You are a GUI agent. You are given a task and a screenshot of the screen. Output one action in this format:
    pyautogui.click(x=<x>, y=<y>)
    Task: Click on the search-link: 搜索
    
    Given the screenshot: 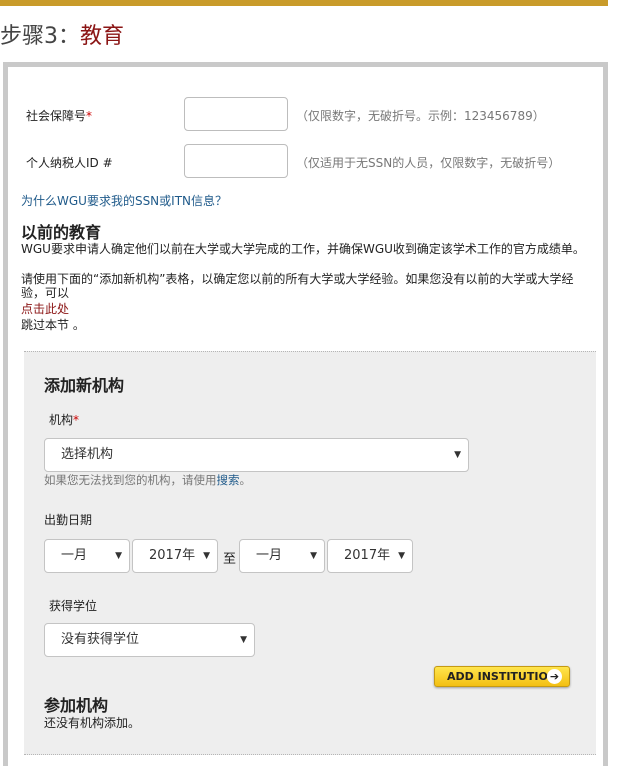 What is the action you would take?
    pyautogui.click(x=228, y=480)
    